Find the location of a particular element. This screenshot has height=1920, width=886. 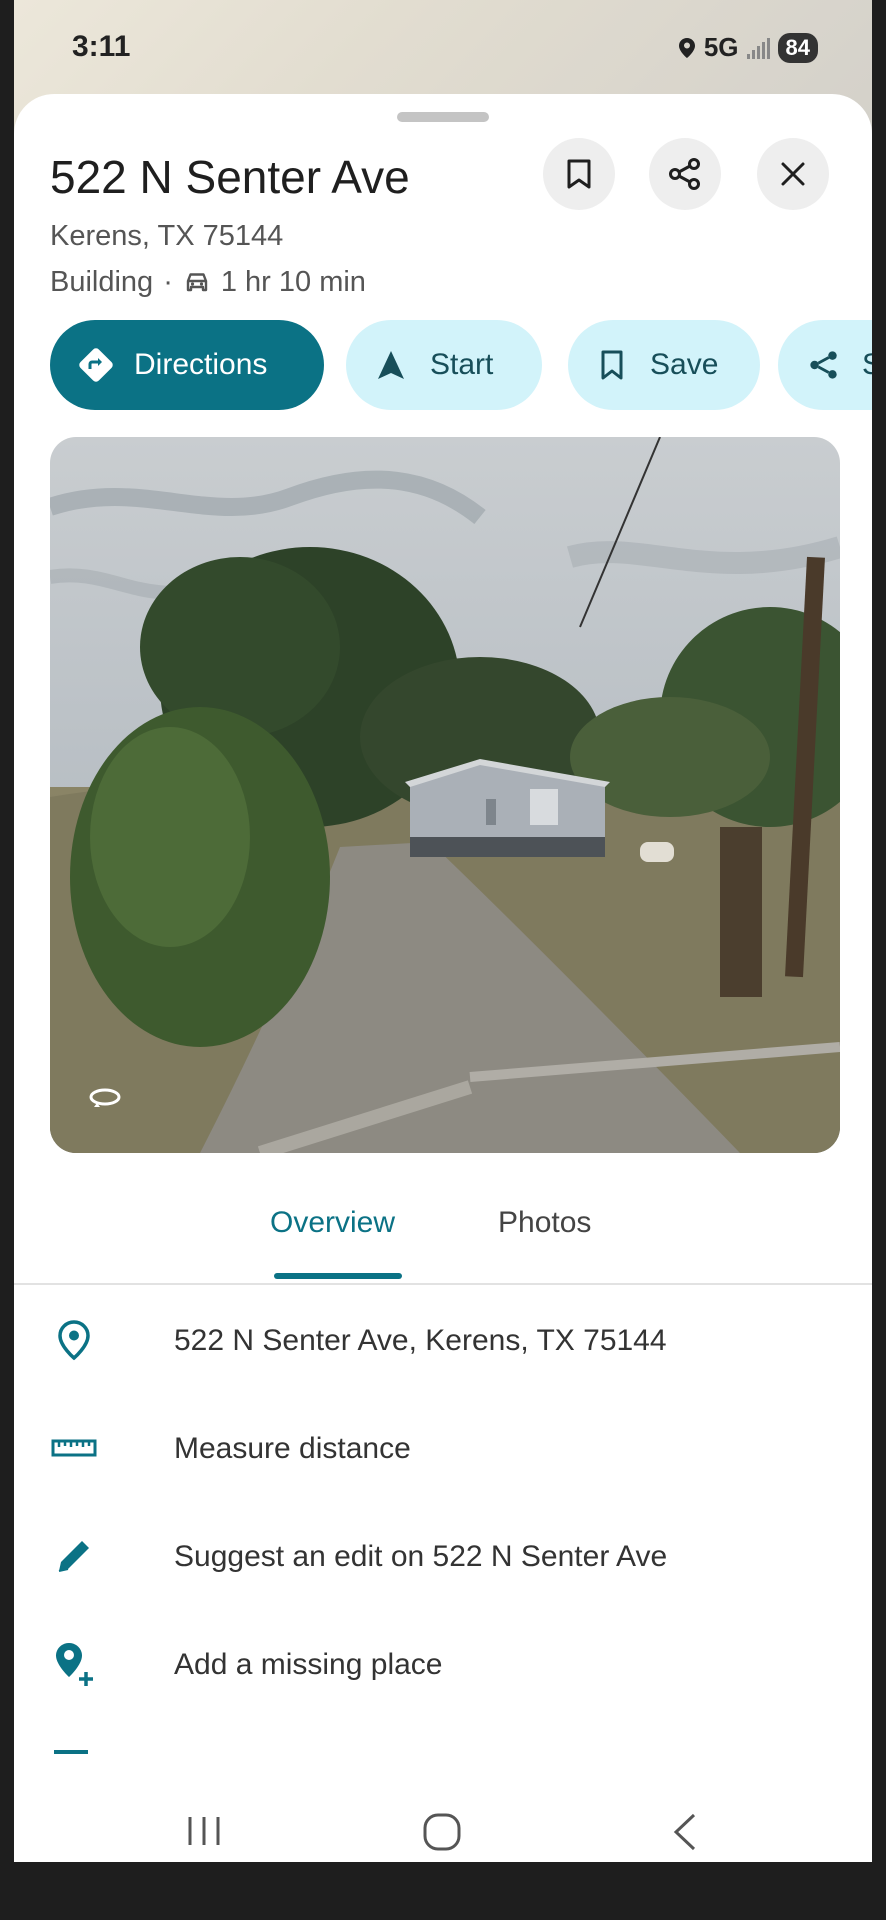

place-title: 522 N Senter Ave is located at coordinates (230, 177).